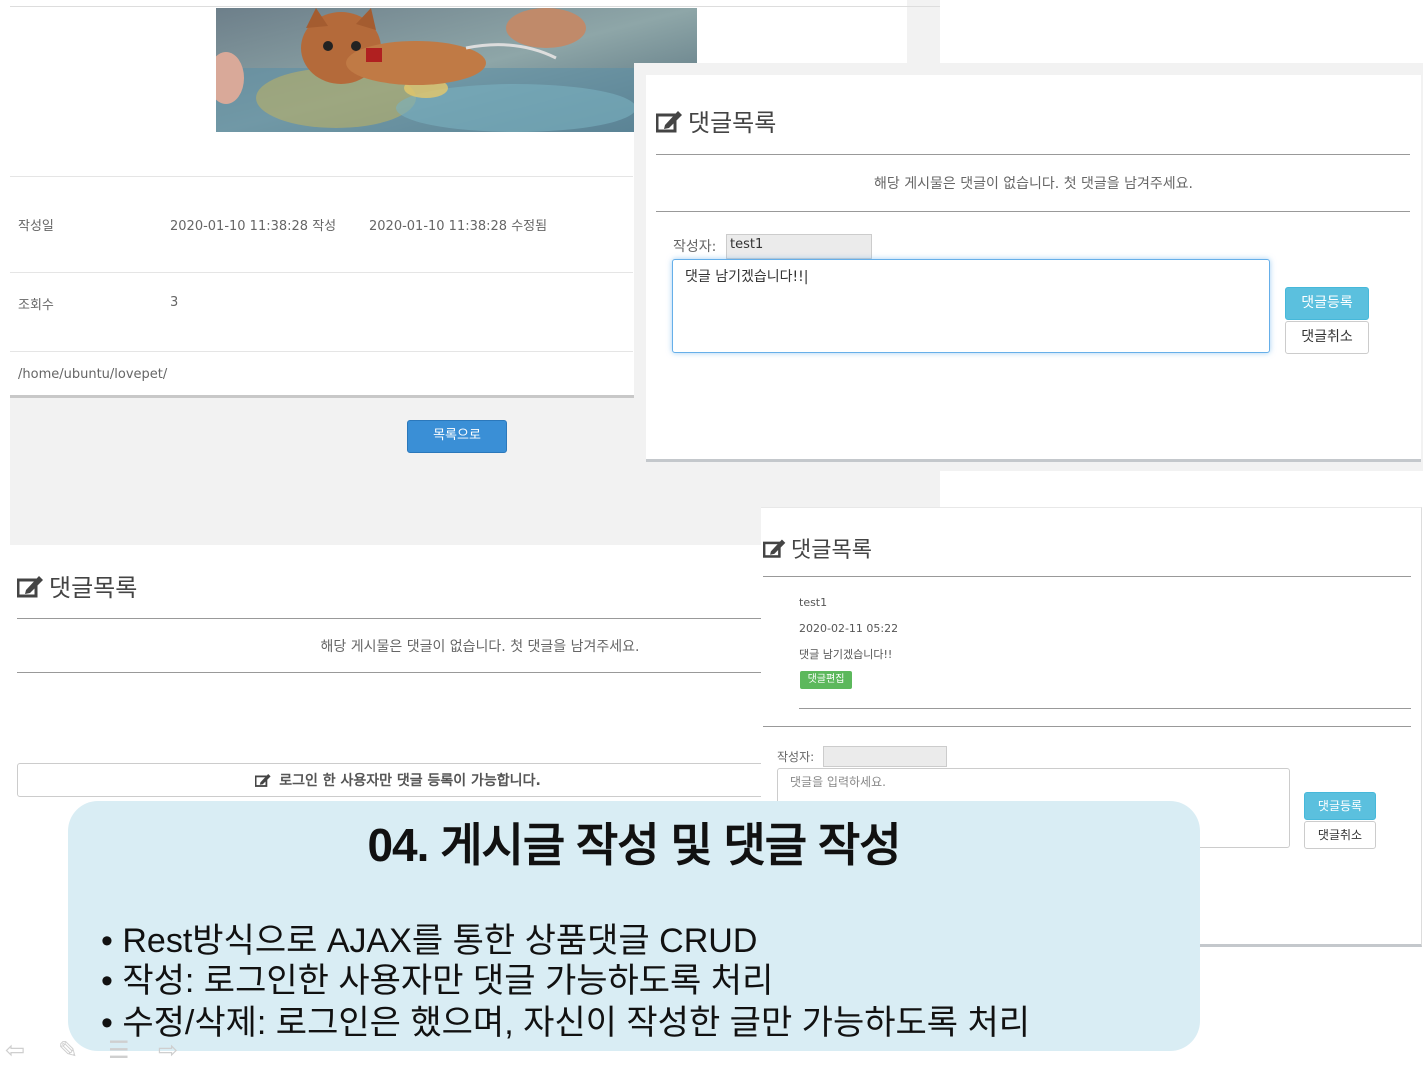 The width and height of the screenshot is (1423, 1080). I want to click on menu-icon: ☰, so click(119, 1050).